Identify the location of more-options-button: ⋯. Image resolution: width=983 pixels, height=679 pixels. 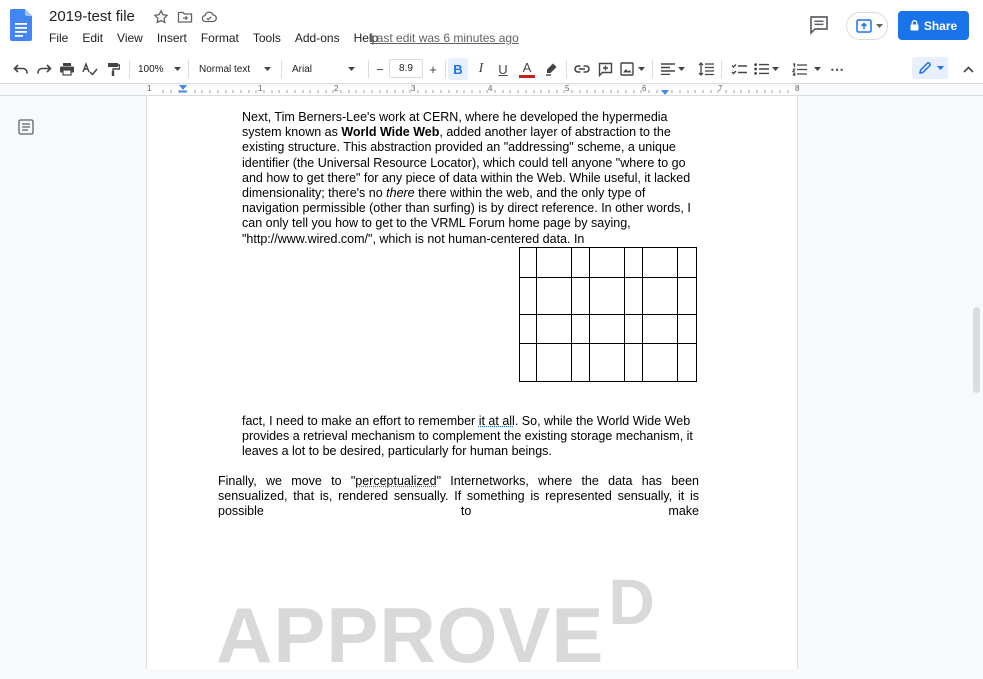
(837, 69).